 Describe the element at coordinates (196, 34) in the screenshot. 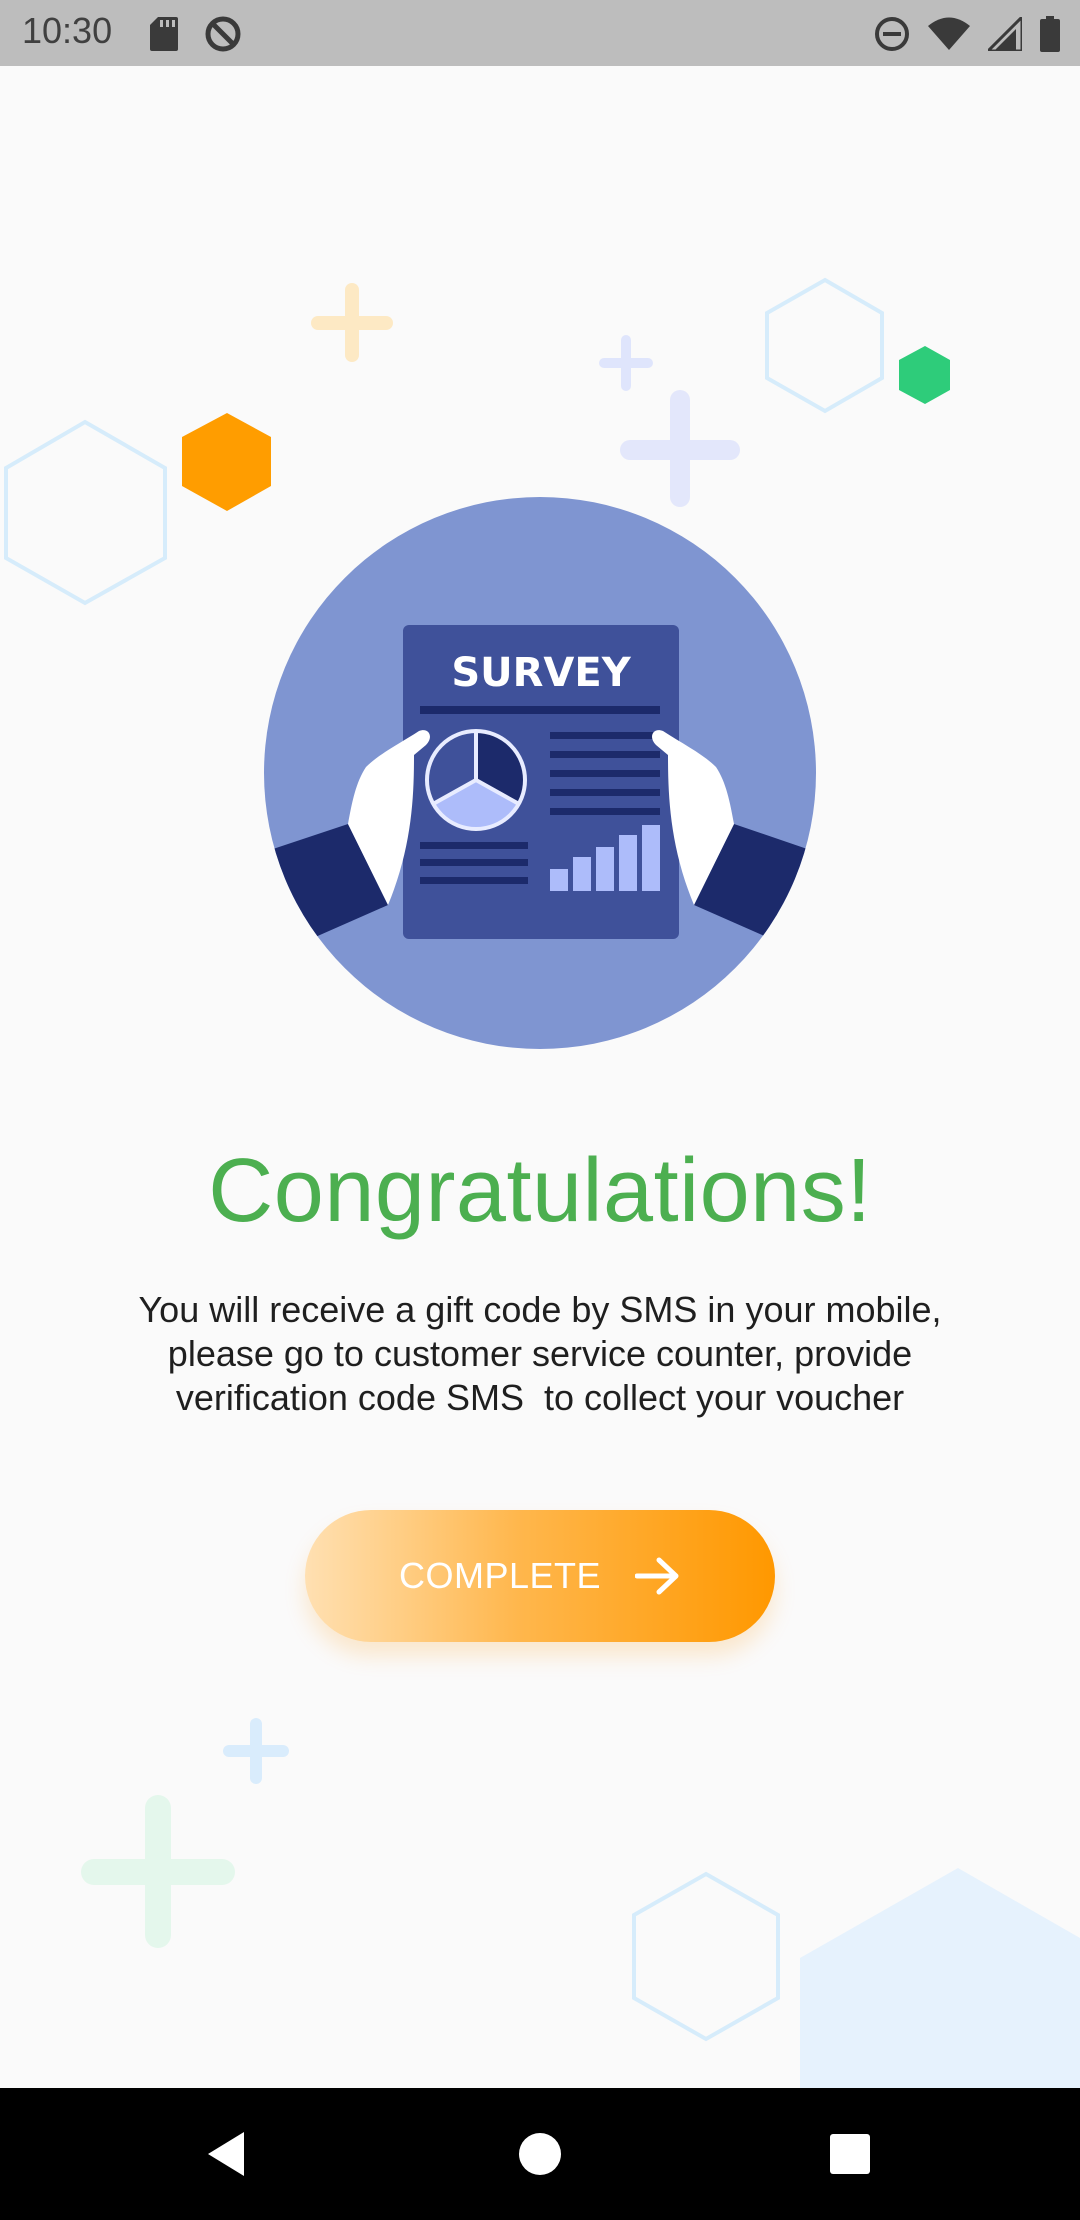

I see `status-icons-left` at that location.